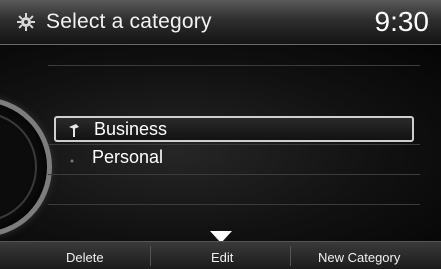 The height and width of the screenshot is (269, 441). I want to click on list-item-personal: Personal, so click(234, 159).